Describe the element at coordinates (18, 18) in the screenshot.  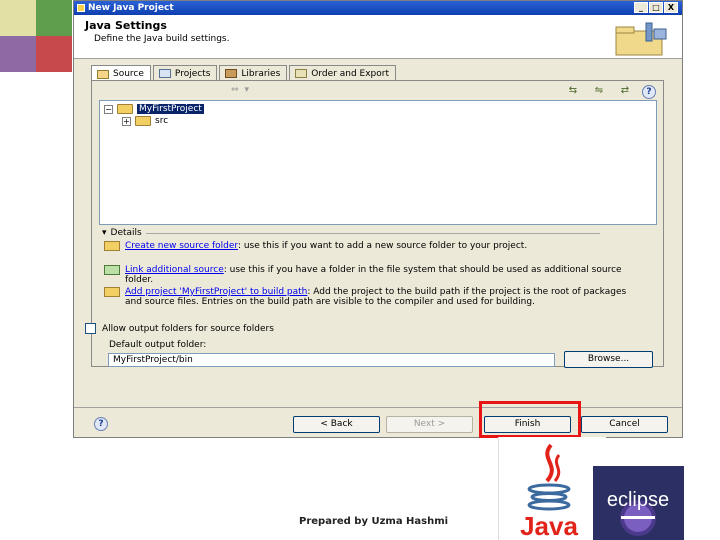
I see `decor-square-yellow` at that location.